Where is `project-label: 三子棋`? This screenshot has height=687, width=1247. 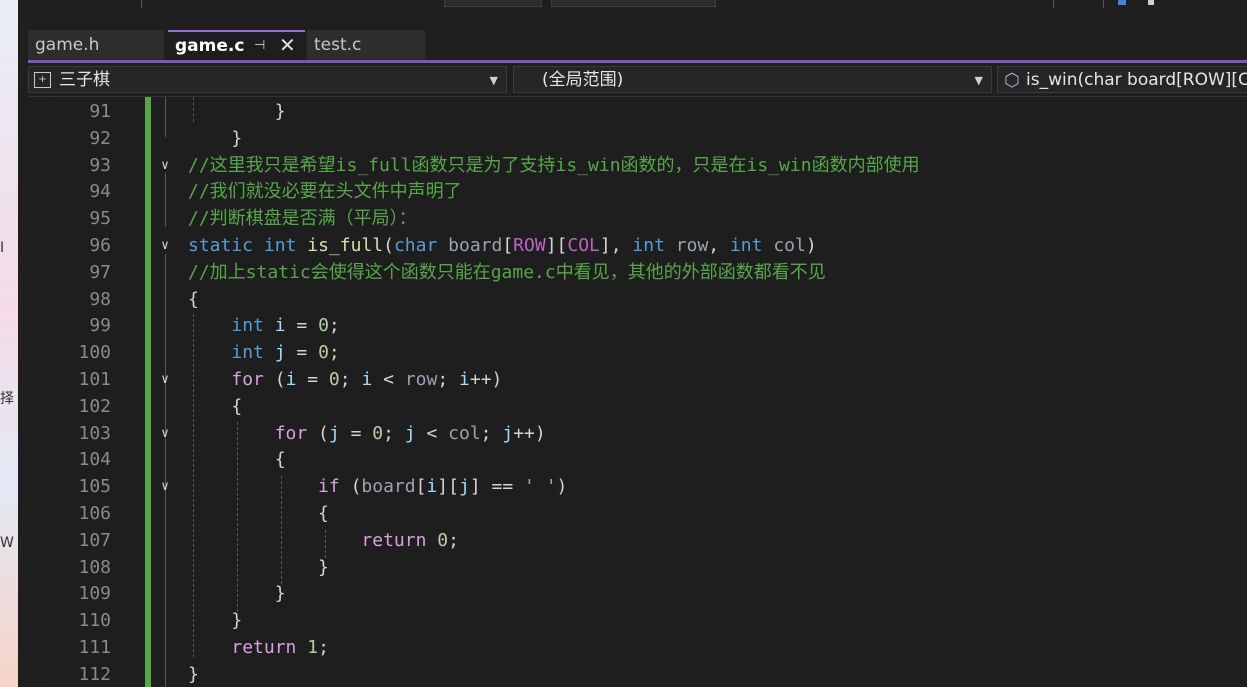 project-label: 三子棋 is located at coordinates (84, 80).